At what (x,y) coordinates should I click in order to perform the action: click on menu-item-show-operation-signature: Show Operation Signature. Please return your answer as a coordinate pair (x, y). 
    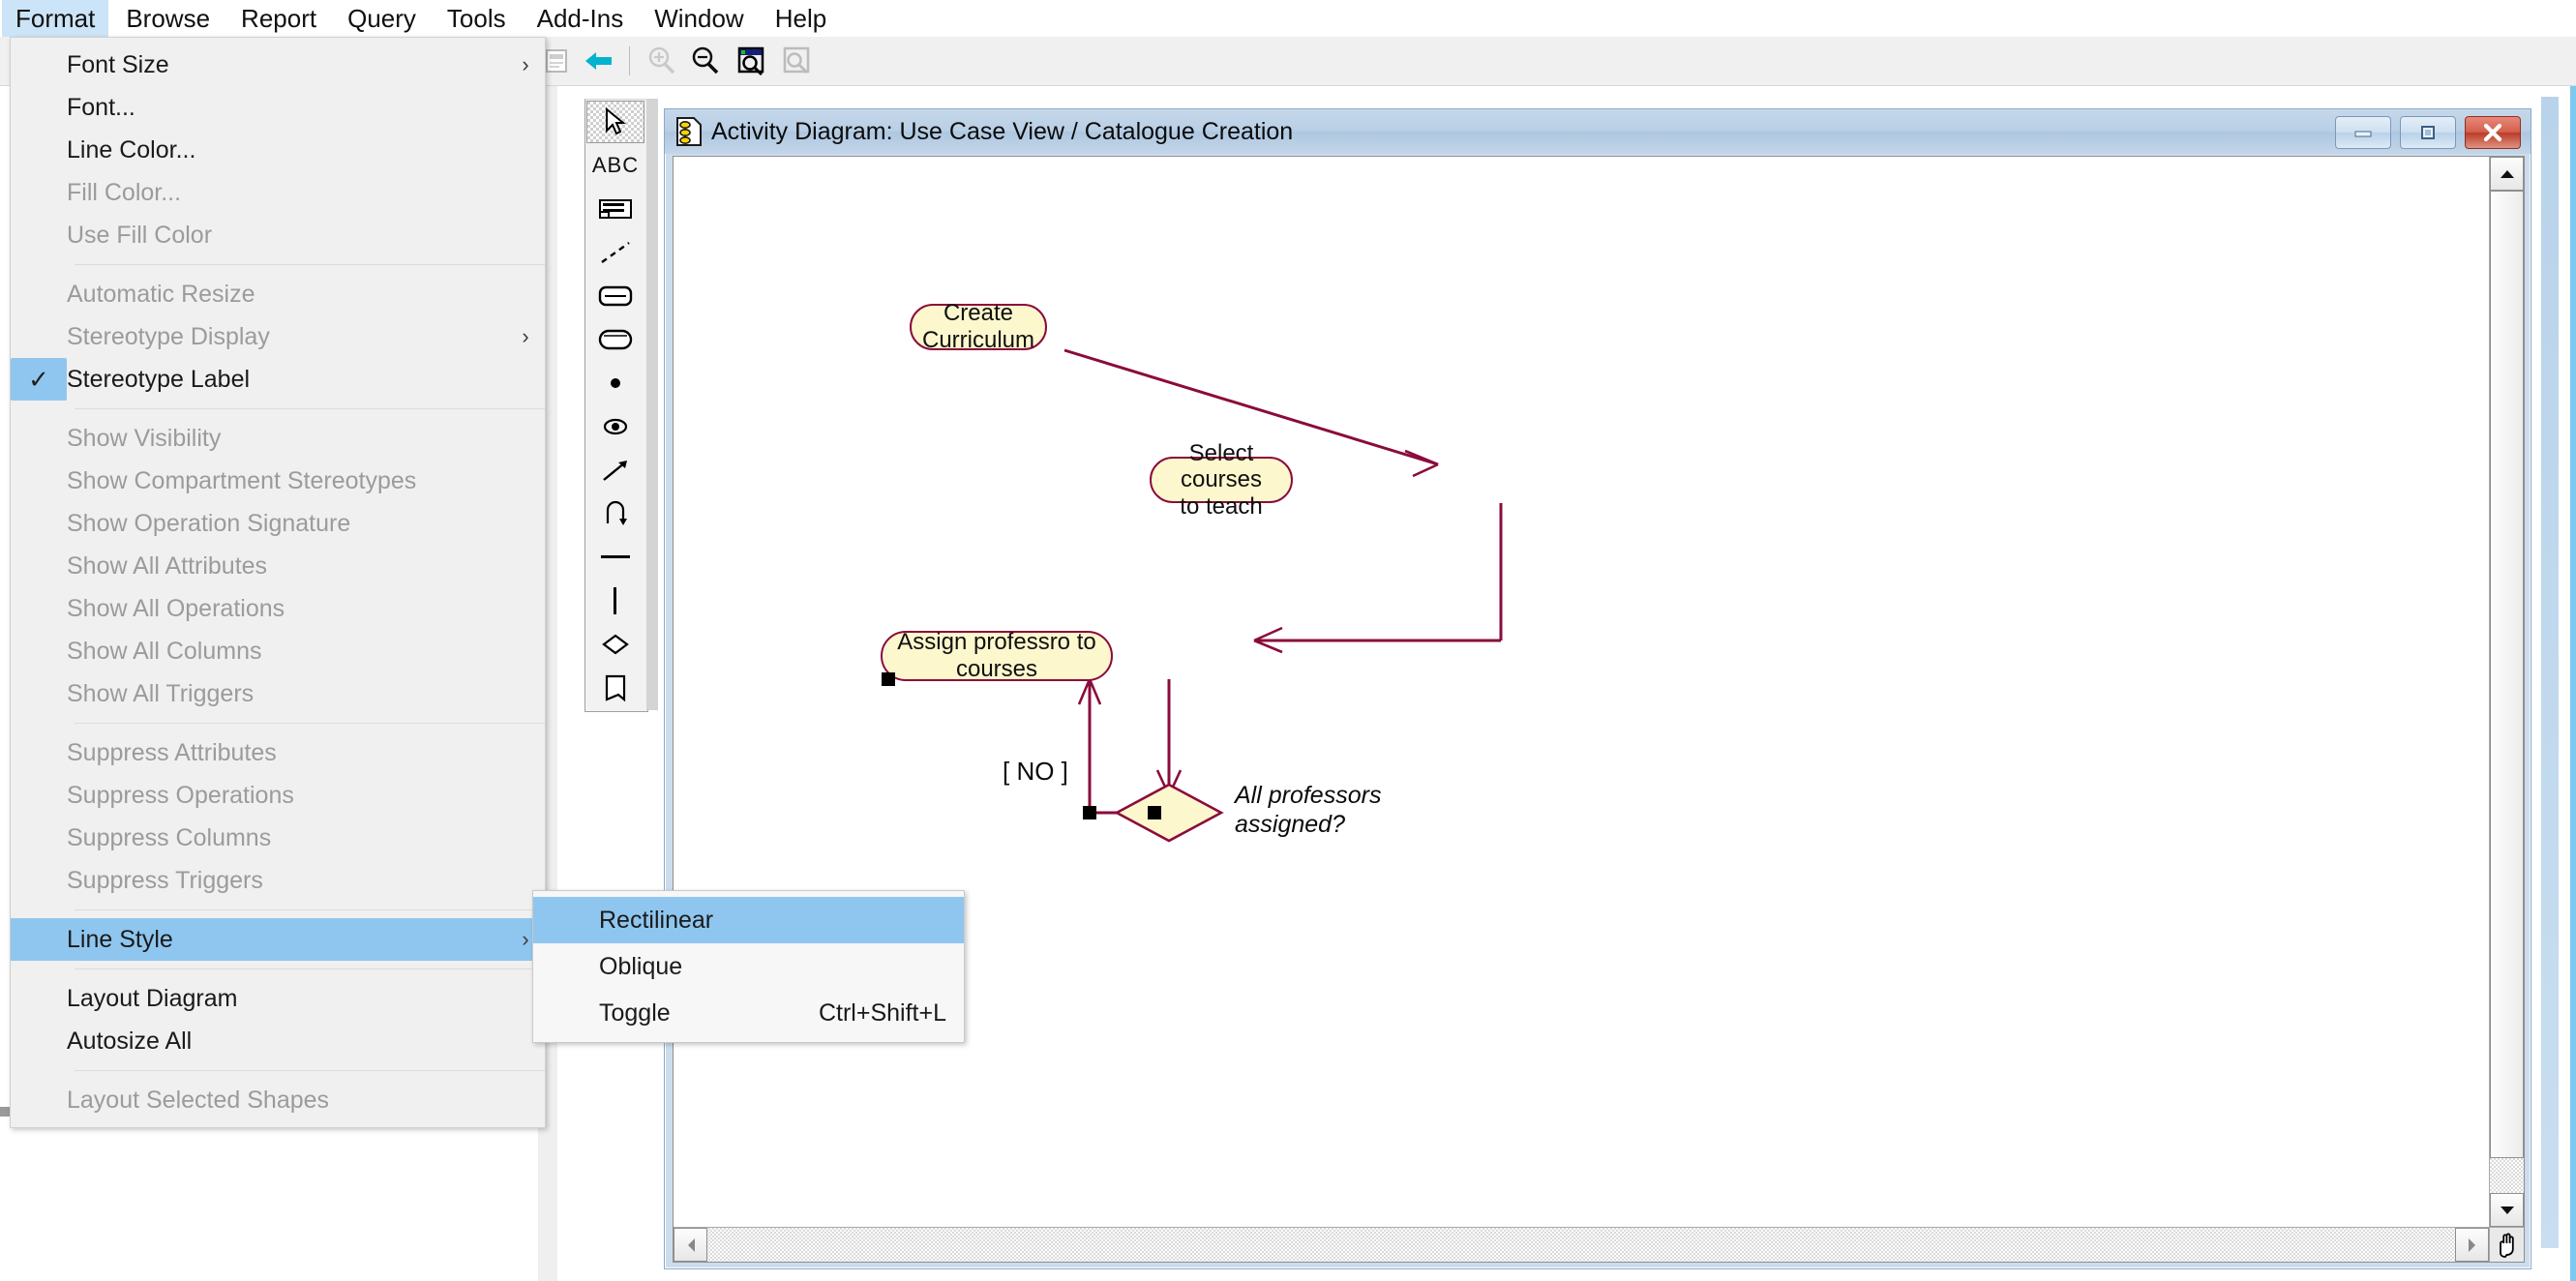
    Looking at the image, I should click on (278, 523).